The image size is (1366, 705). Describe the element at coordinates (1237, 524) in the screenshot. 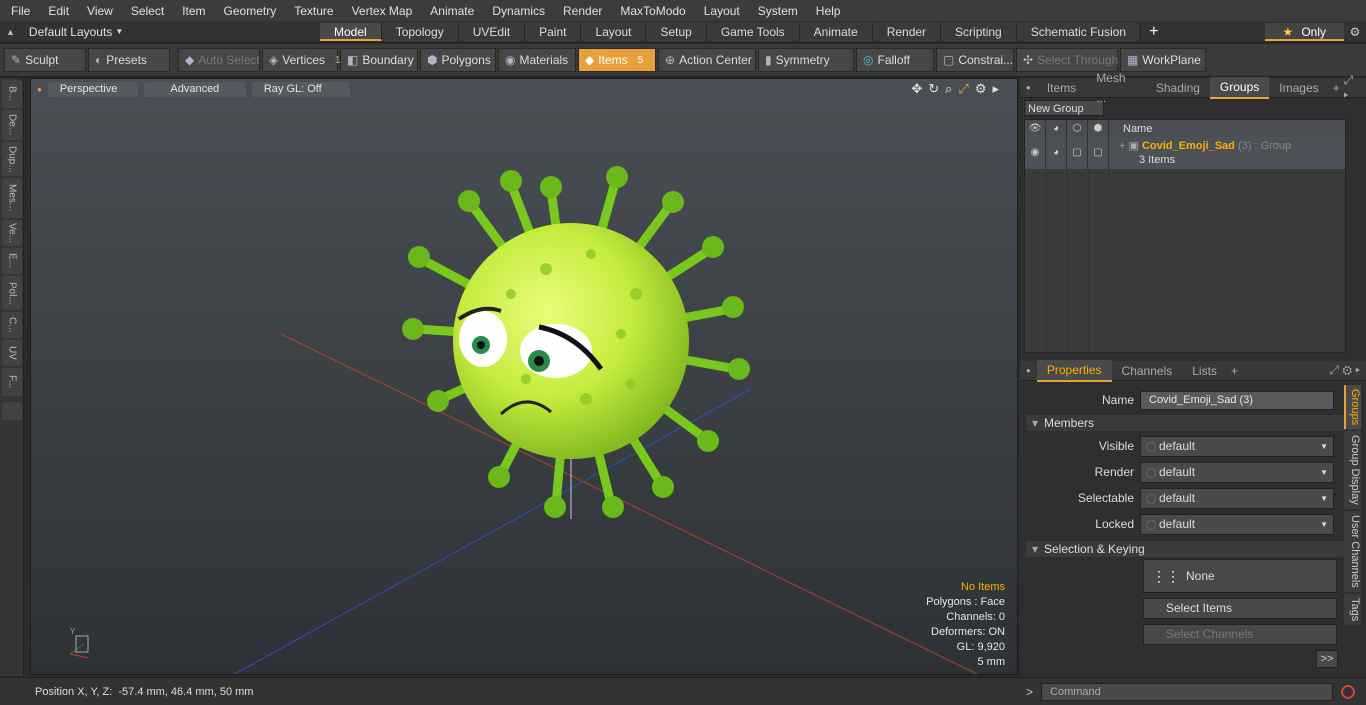

I see `locked-dropdown: default` at that location.